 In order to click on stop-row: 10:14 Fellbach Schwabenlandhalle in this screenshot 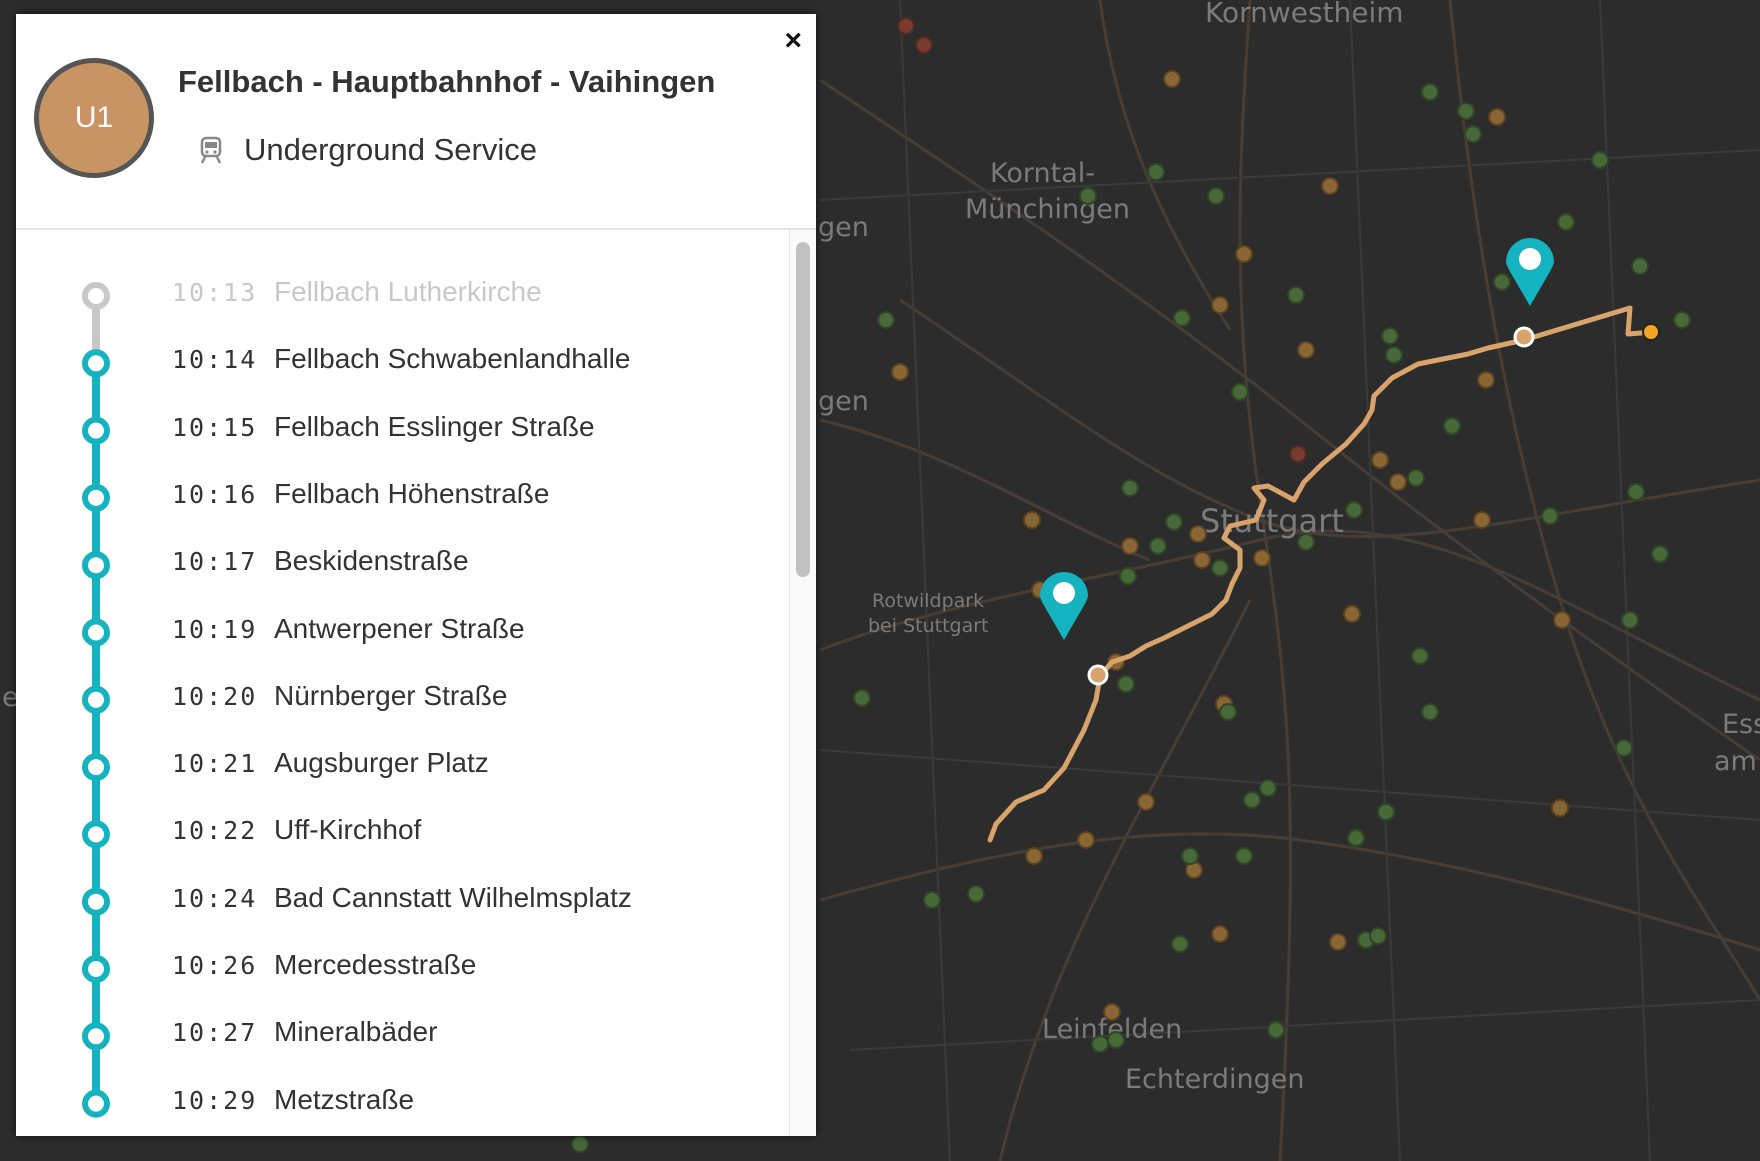, I will do `click(386, 361)`.